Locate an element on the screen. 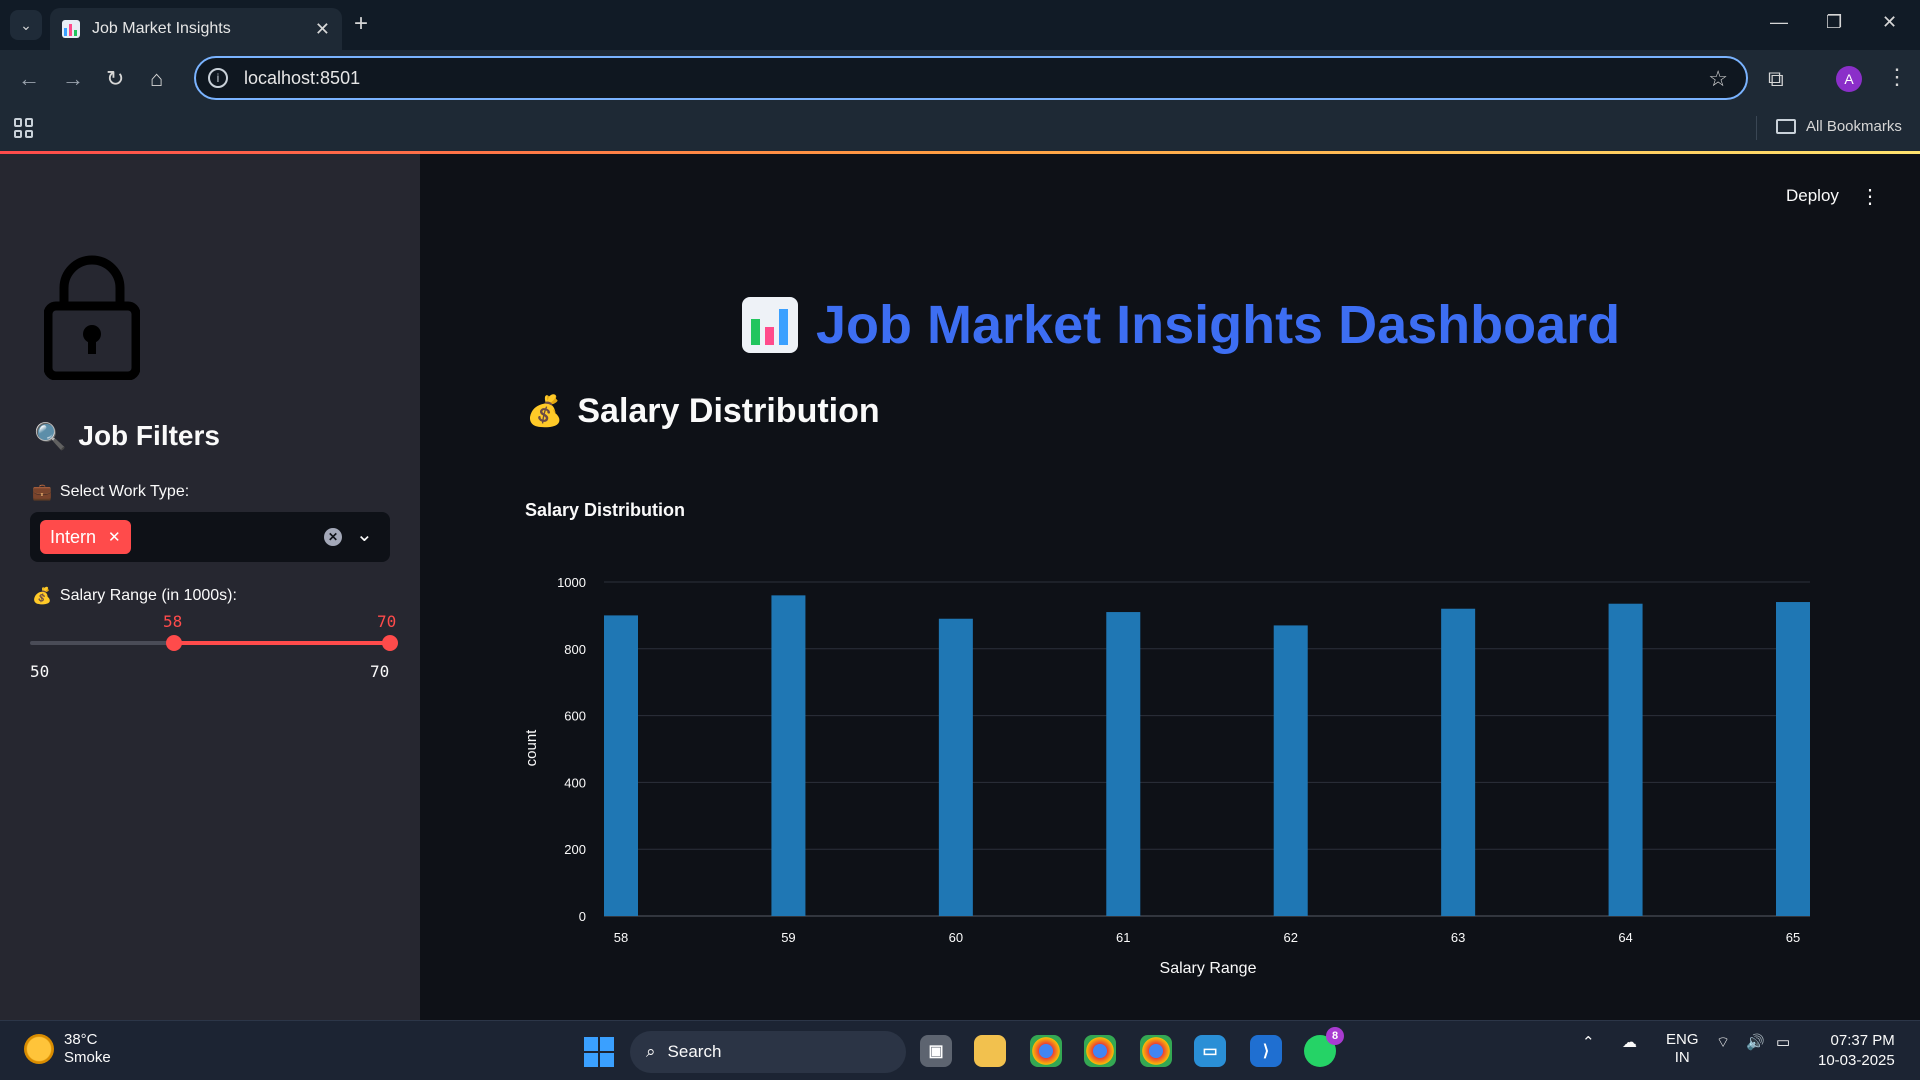 The width and height of the screenshot is (1920, 1080). file-explorer-icon is located at coordinates (990, 1051).